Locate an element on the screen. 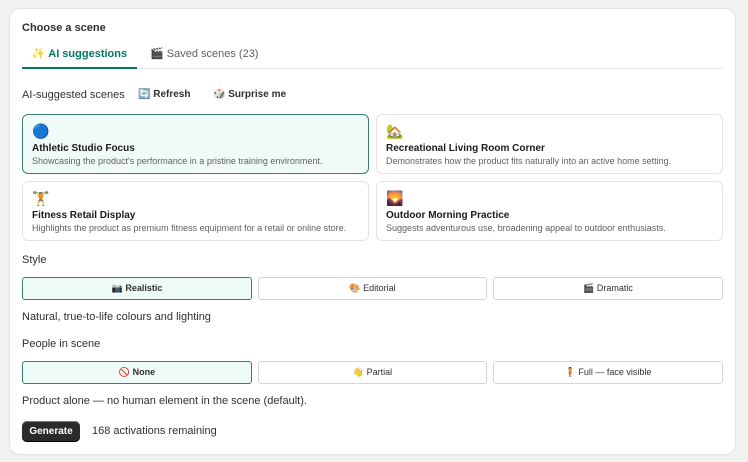 This screenshot has height=462, width=748. style-label: Style is located at coordinates (34, 260).